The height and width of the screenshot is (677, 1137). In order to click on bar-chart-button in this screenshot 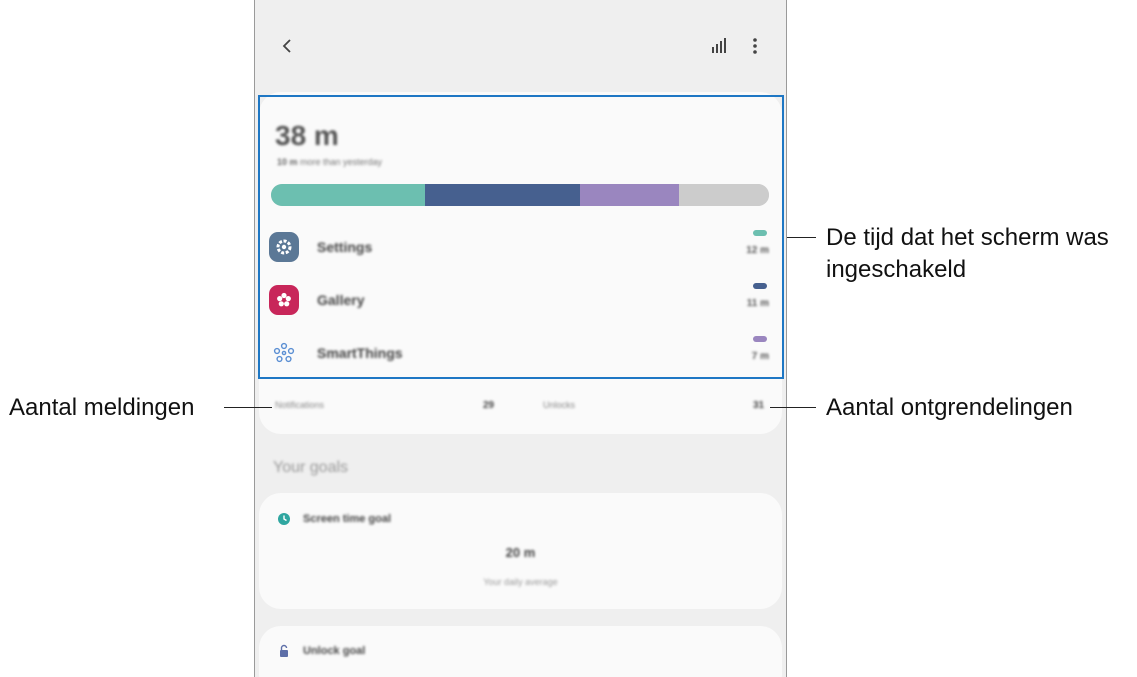, I will do `click(720, 46)`.